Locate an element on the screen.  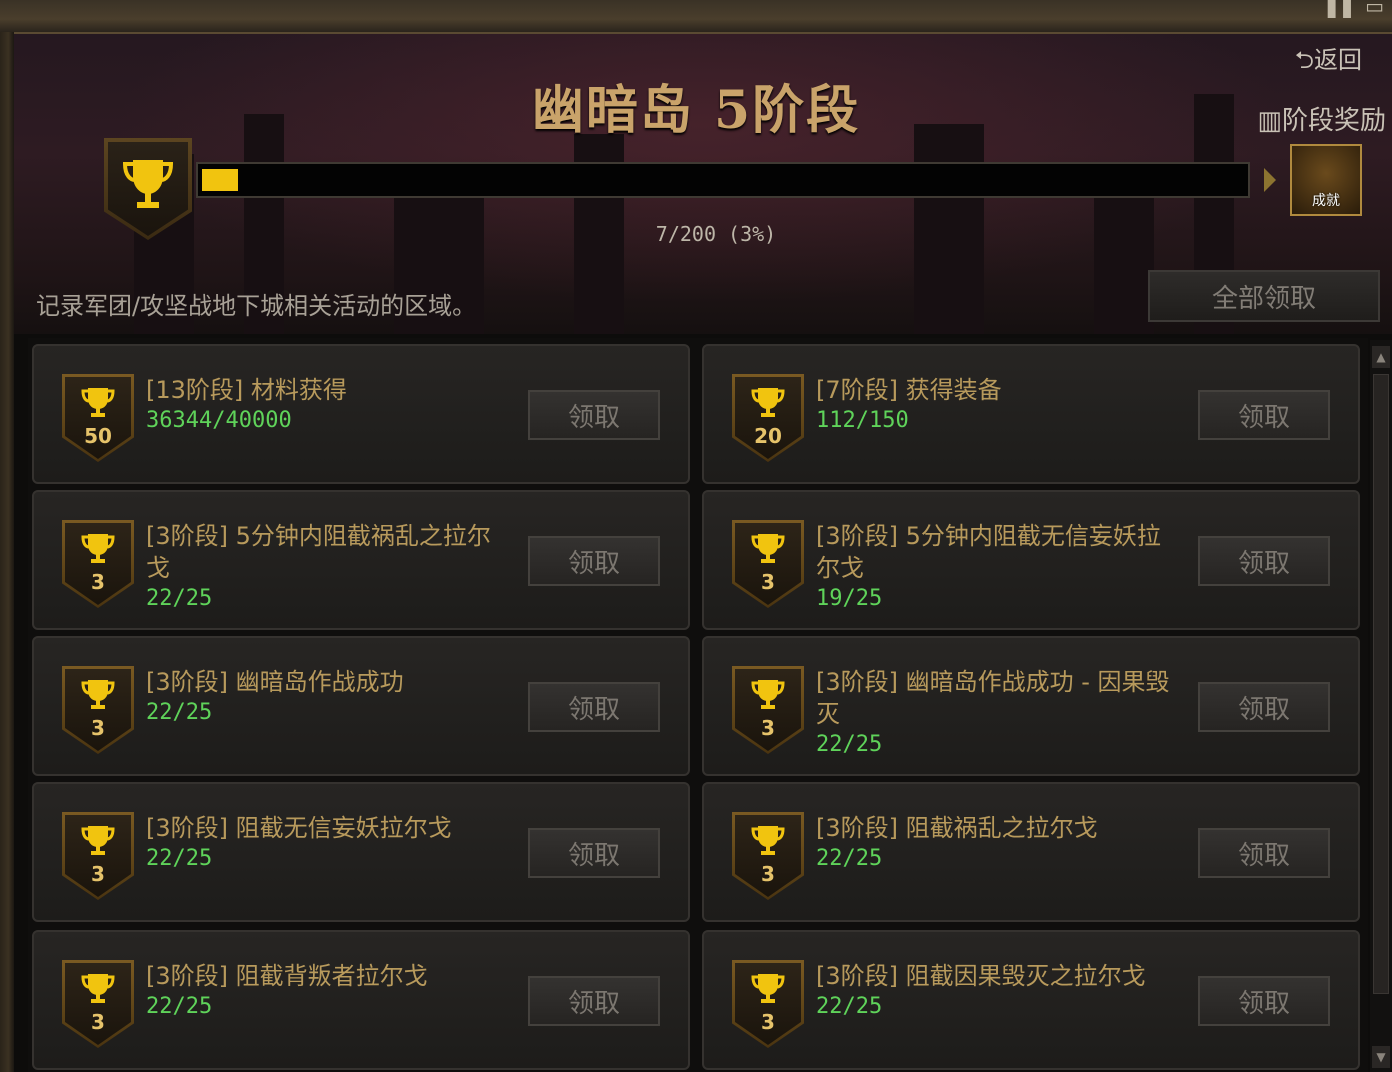
achievement-title: [3阶段] 幽暗岛作战成功 is located at coordinates (275, 682).